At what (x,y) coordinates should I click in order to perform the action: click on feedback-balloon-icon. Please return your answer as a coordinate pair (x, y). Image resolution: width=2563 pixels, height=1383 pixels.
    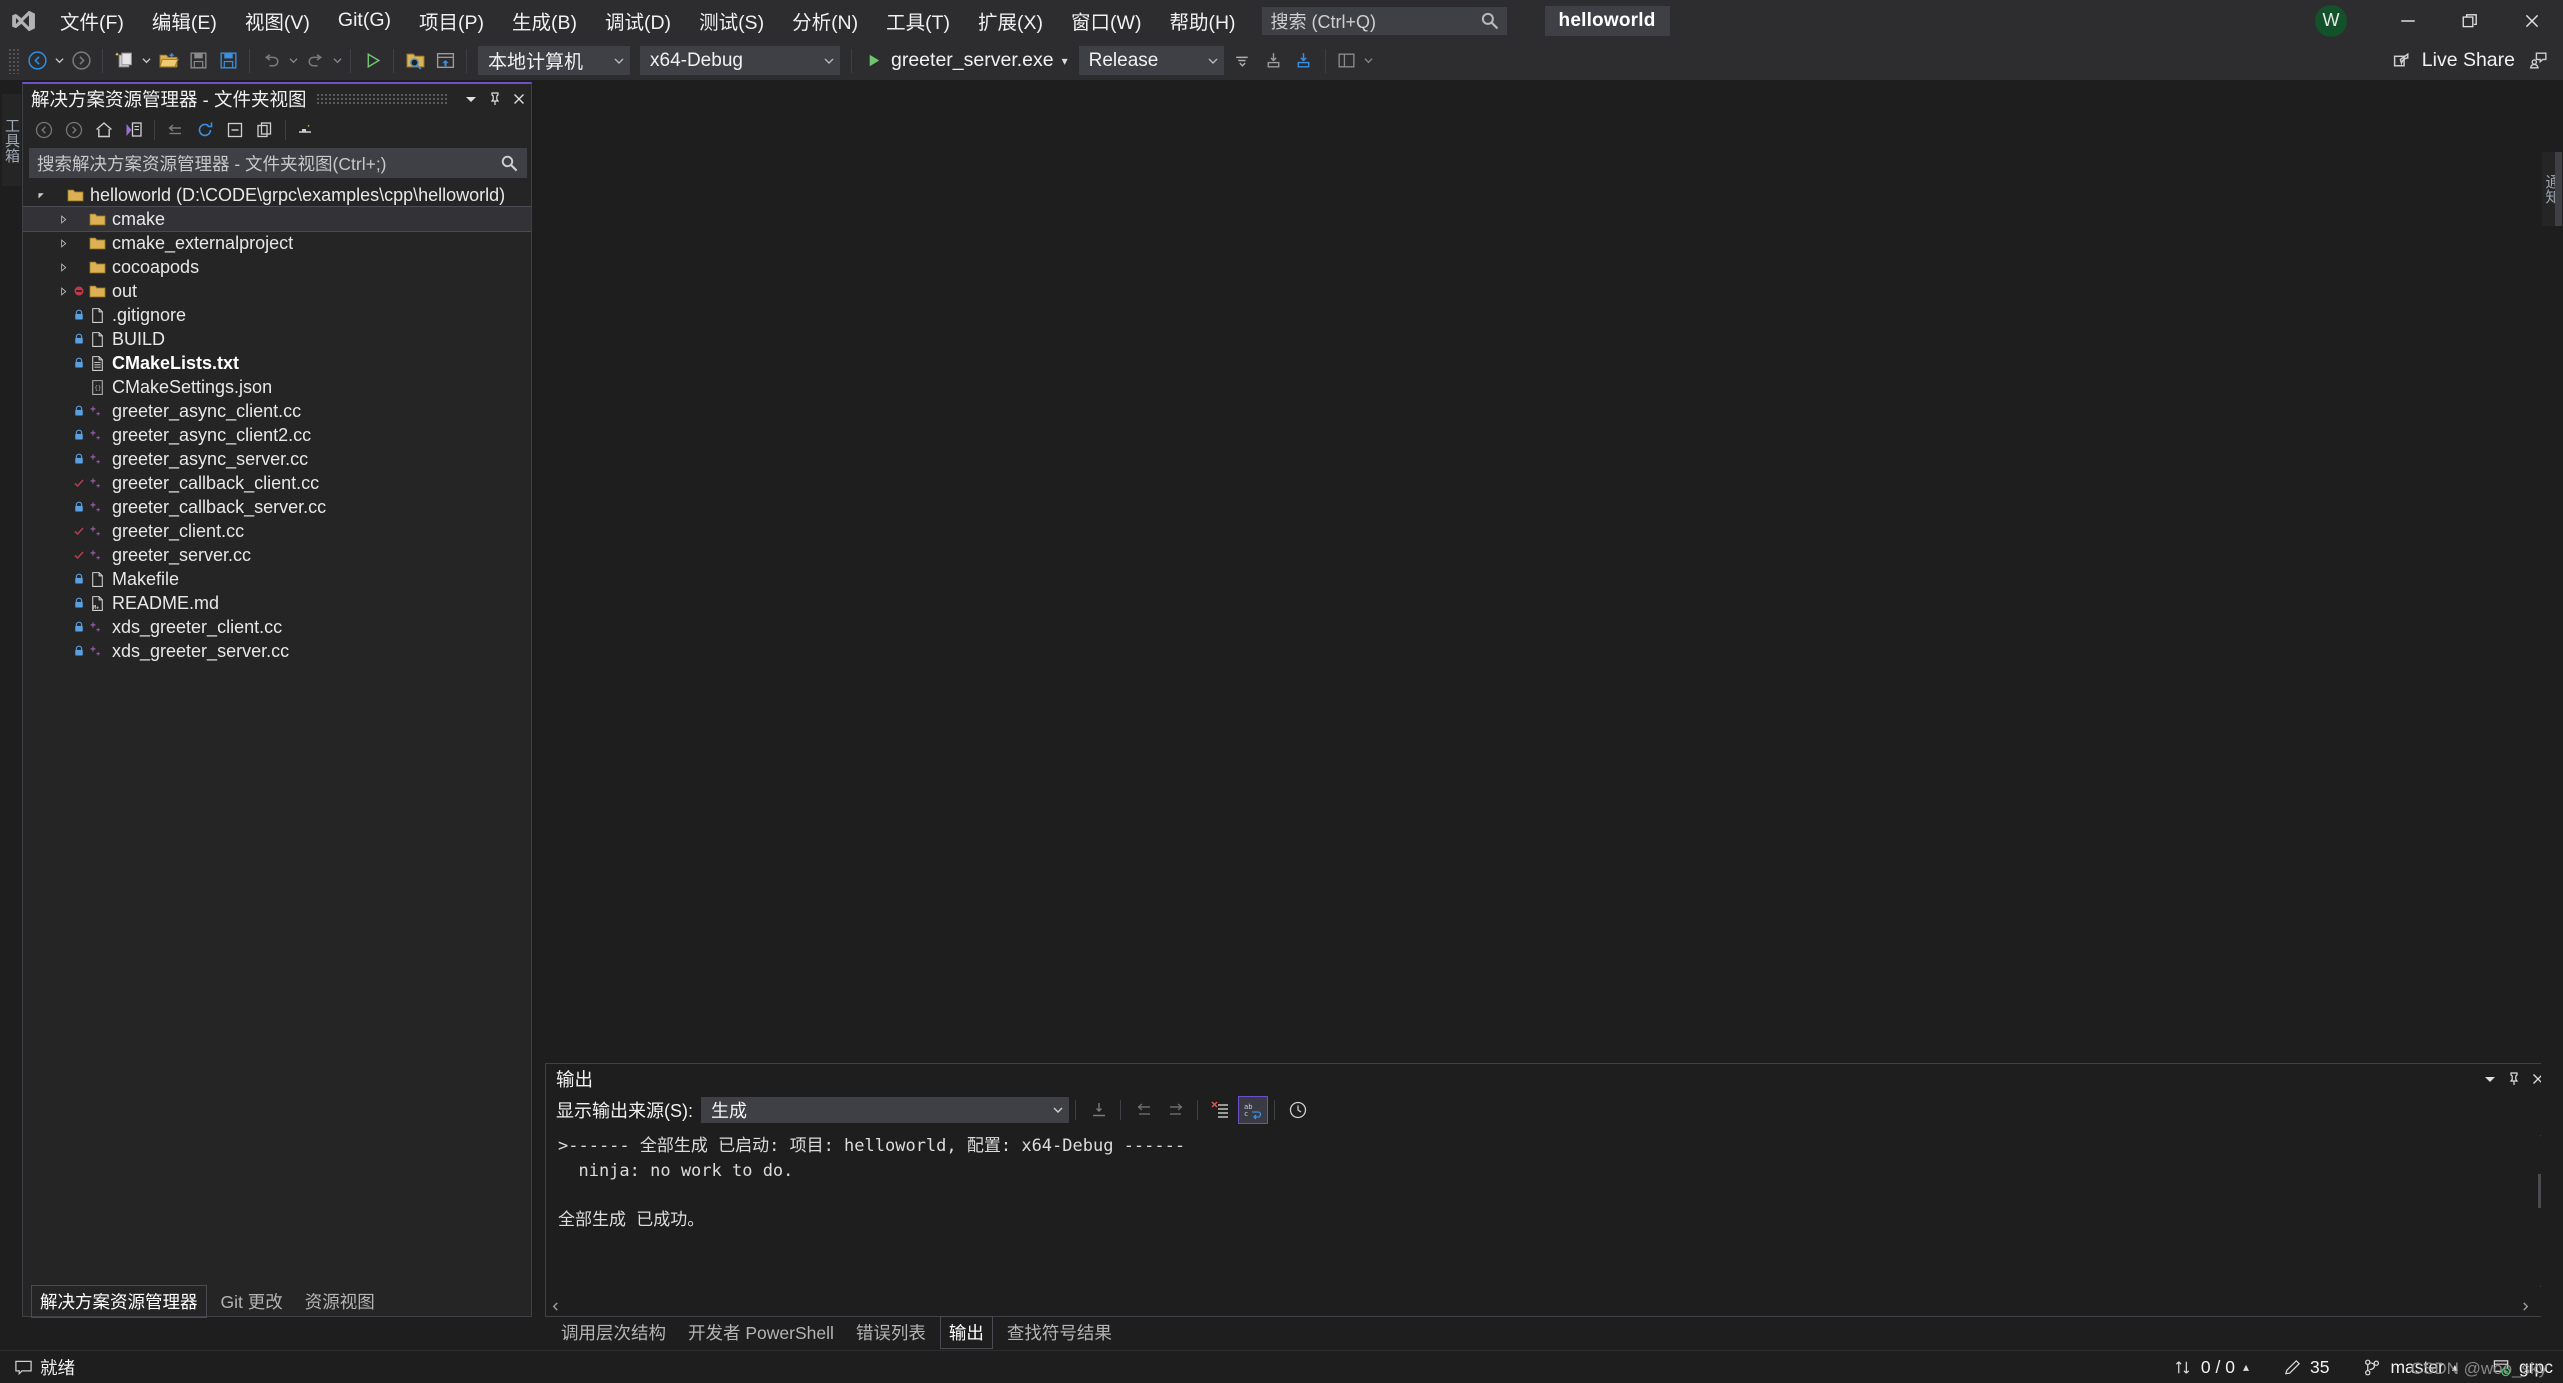
    Looking at the image, I should click on (23, 1367).